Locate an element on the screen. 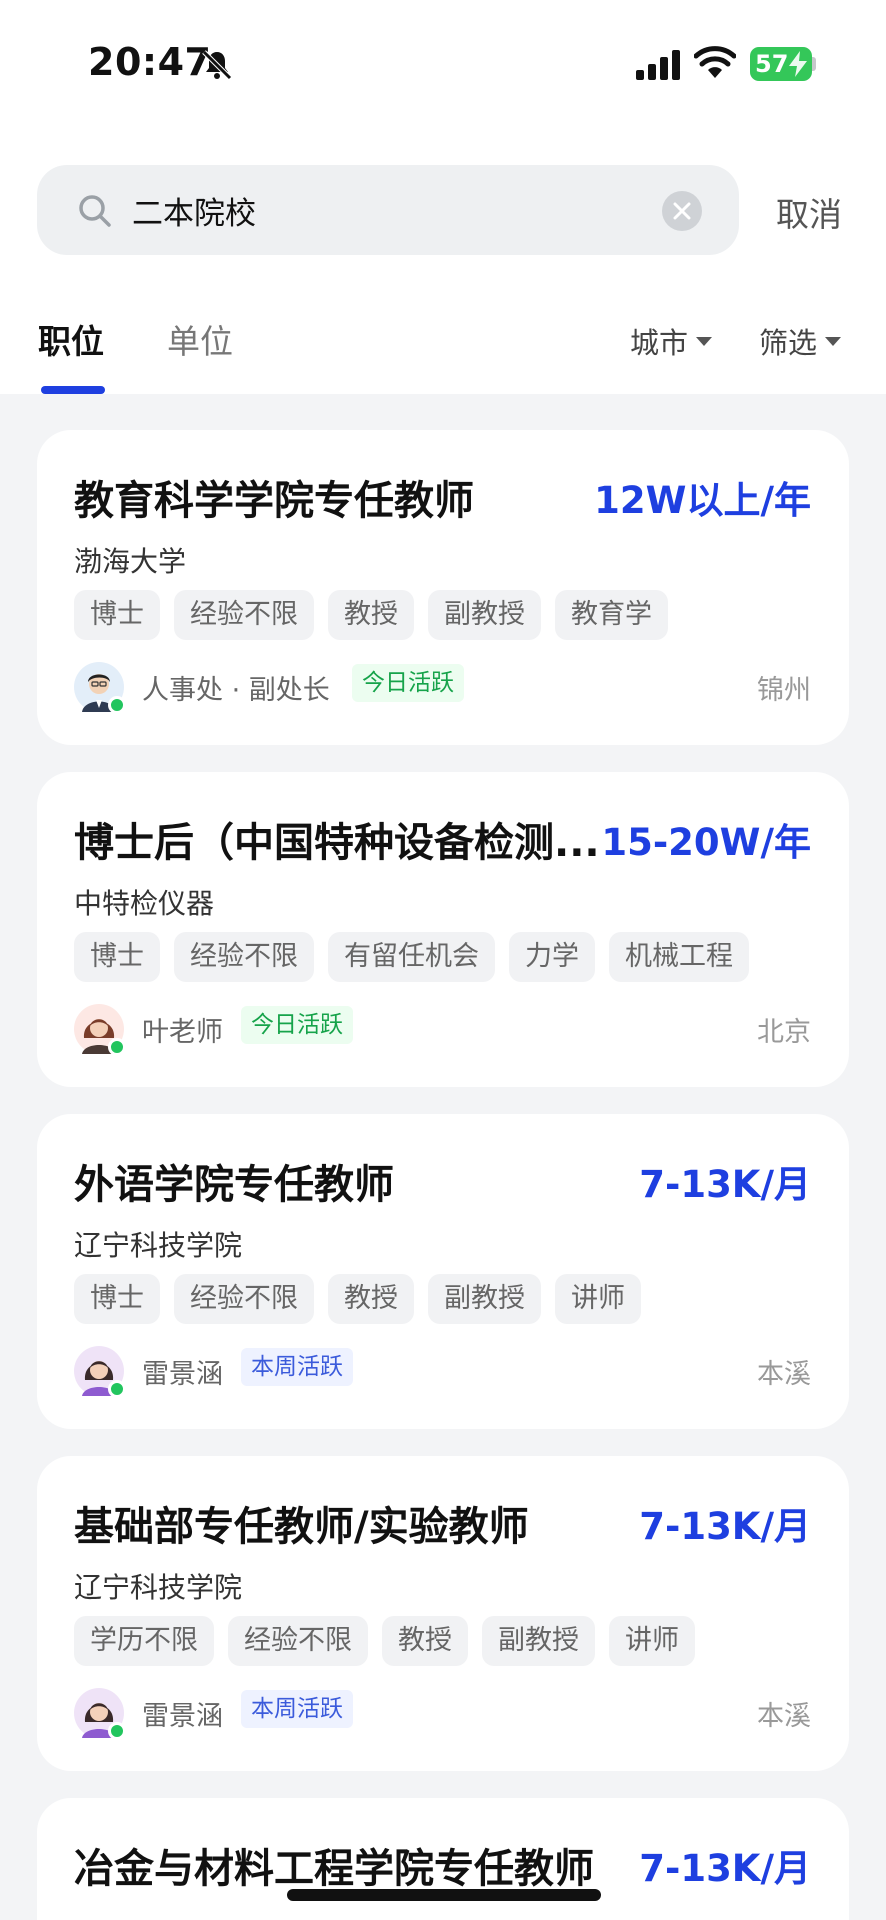  clear-search-button is located at coordinates (682, 211).